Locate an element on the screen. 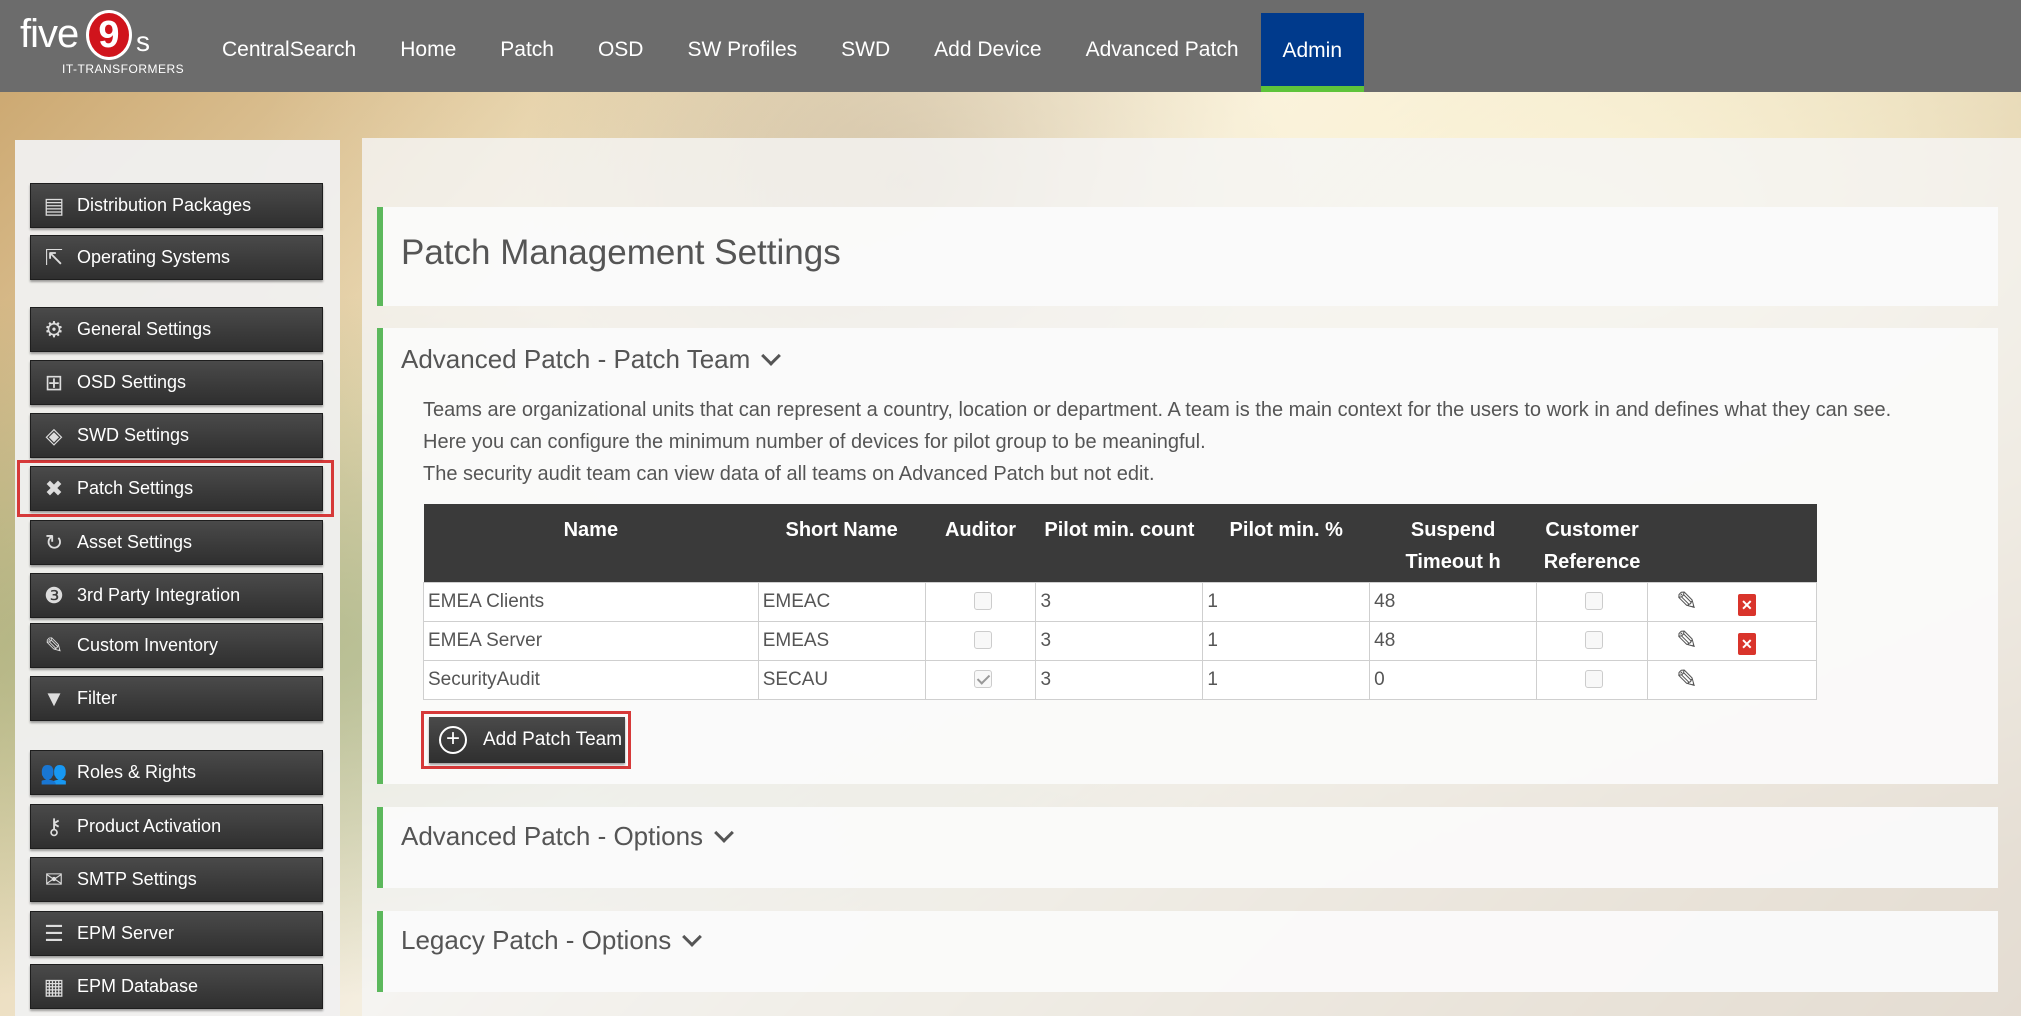 The height and width of the screenshot is (1016, 2021). sidebar-item-distribution-packages: ▤ Distribution Packages is located at coordinates (176, 205).